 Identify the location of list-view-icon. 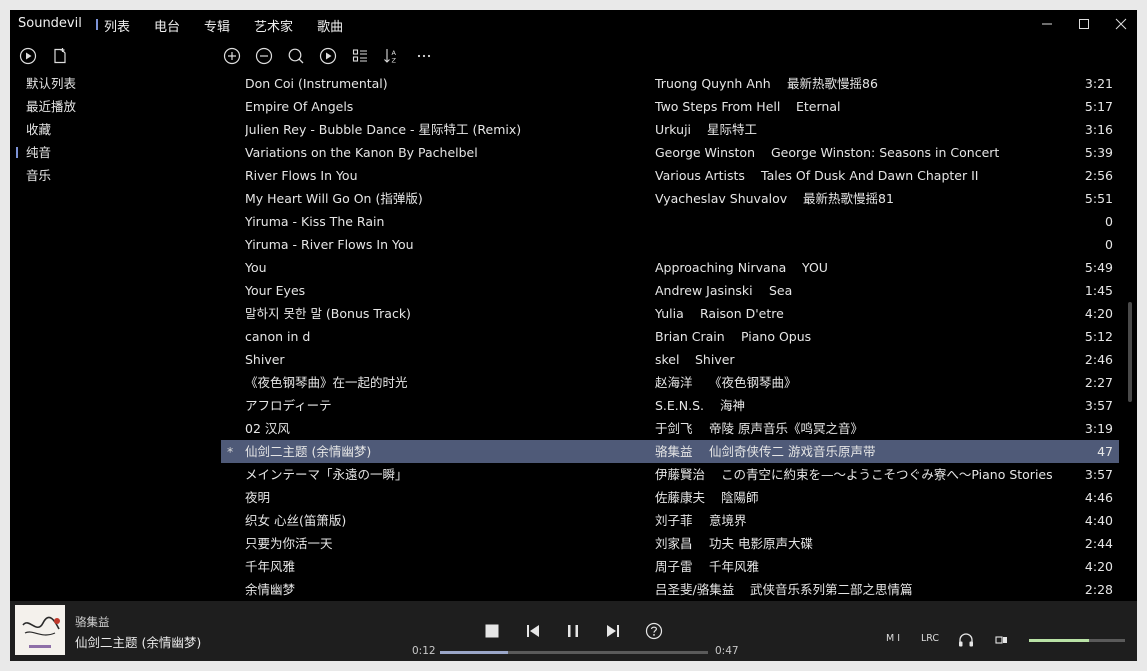
(359, 55).